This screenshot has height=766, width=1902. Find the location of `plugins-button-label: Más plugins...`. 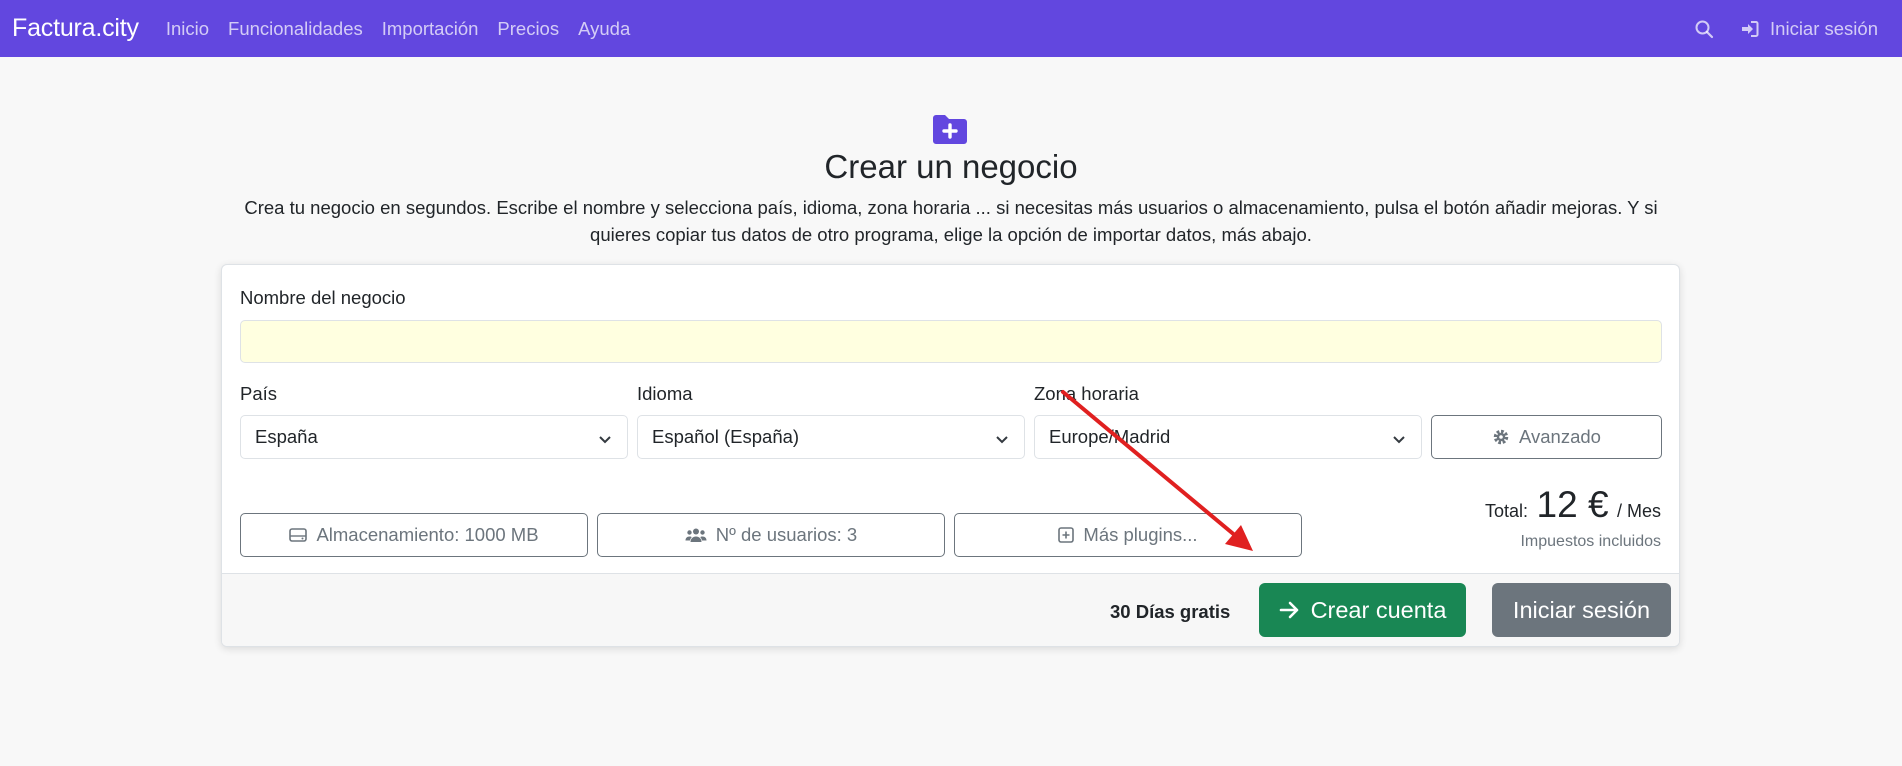

plugins-button-label: Más plugins... is located at coordinates (1140, 534).